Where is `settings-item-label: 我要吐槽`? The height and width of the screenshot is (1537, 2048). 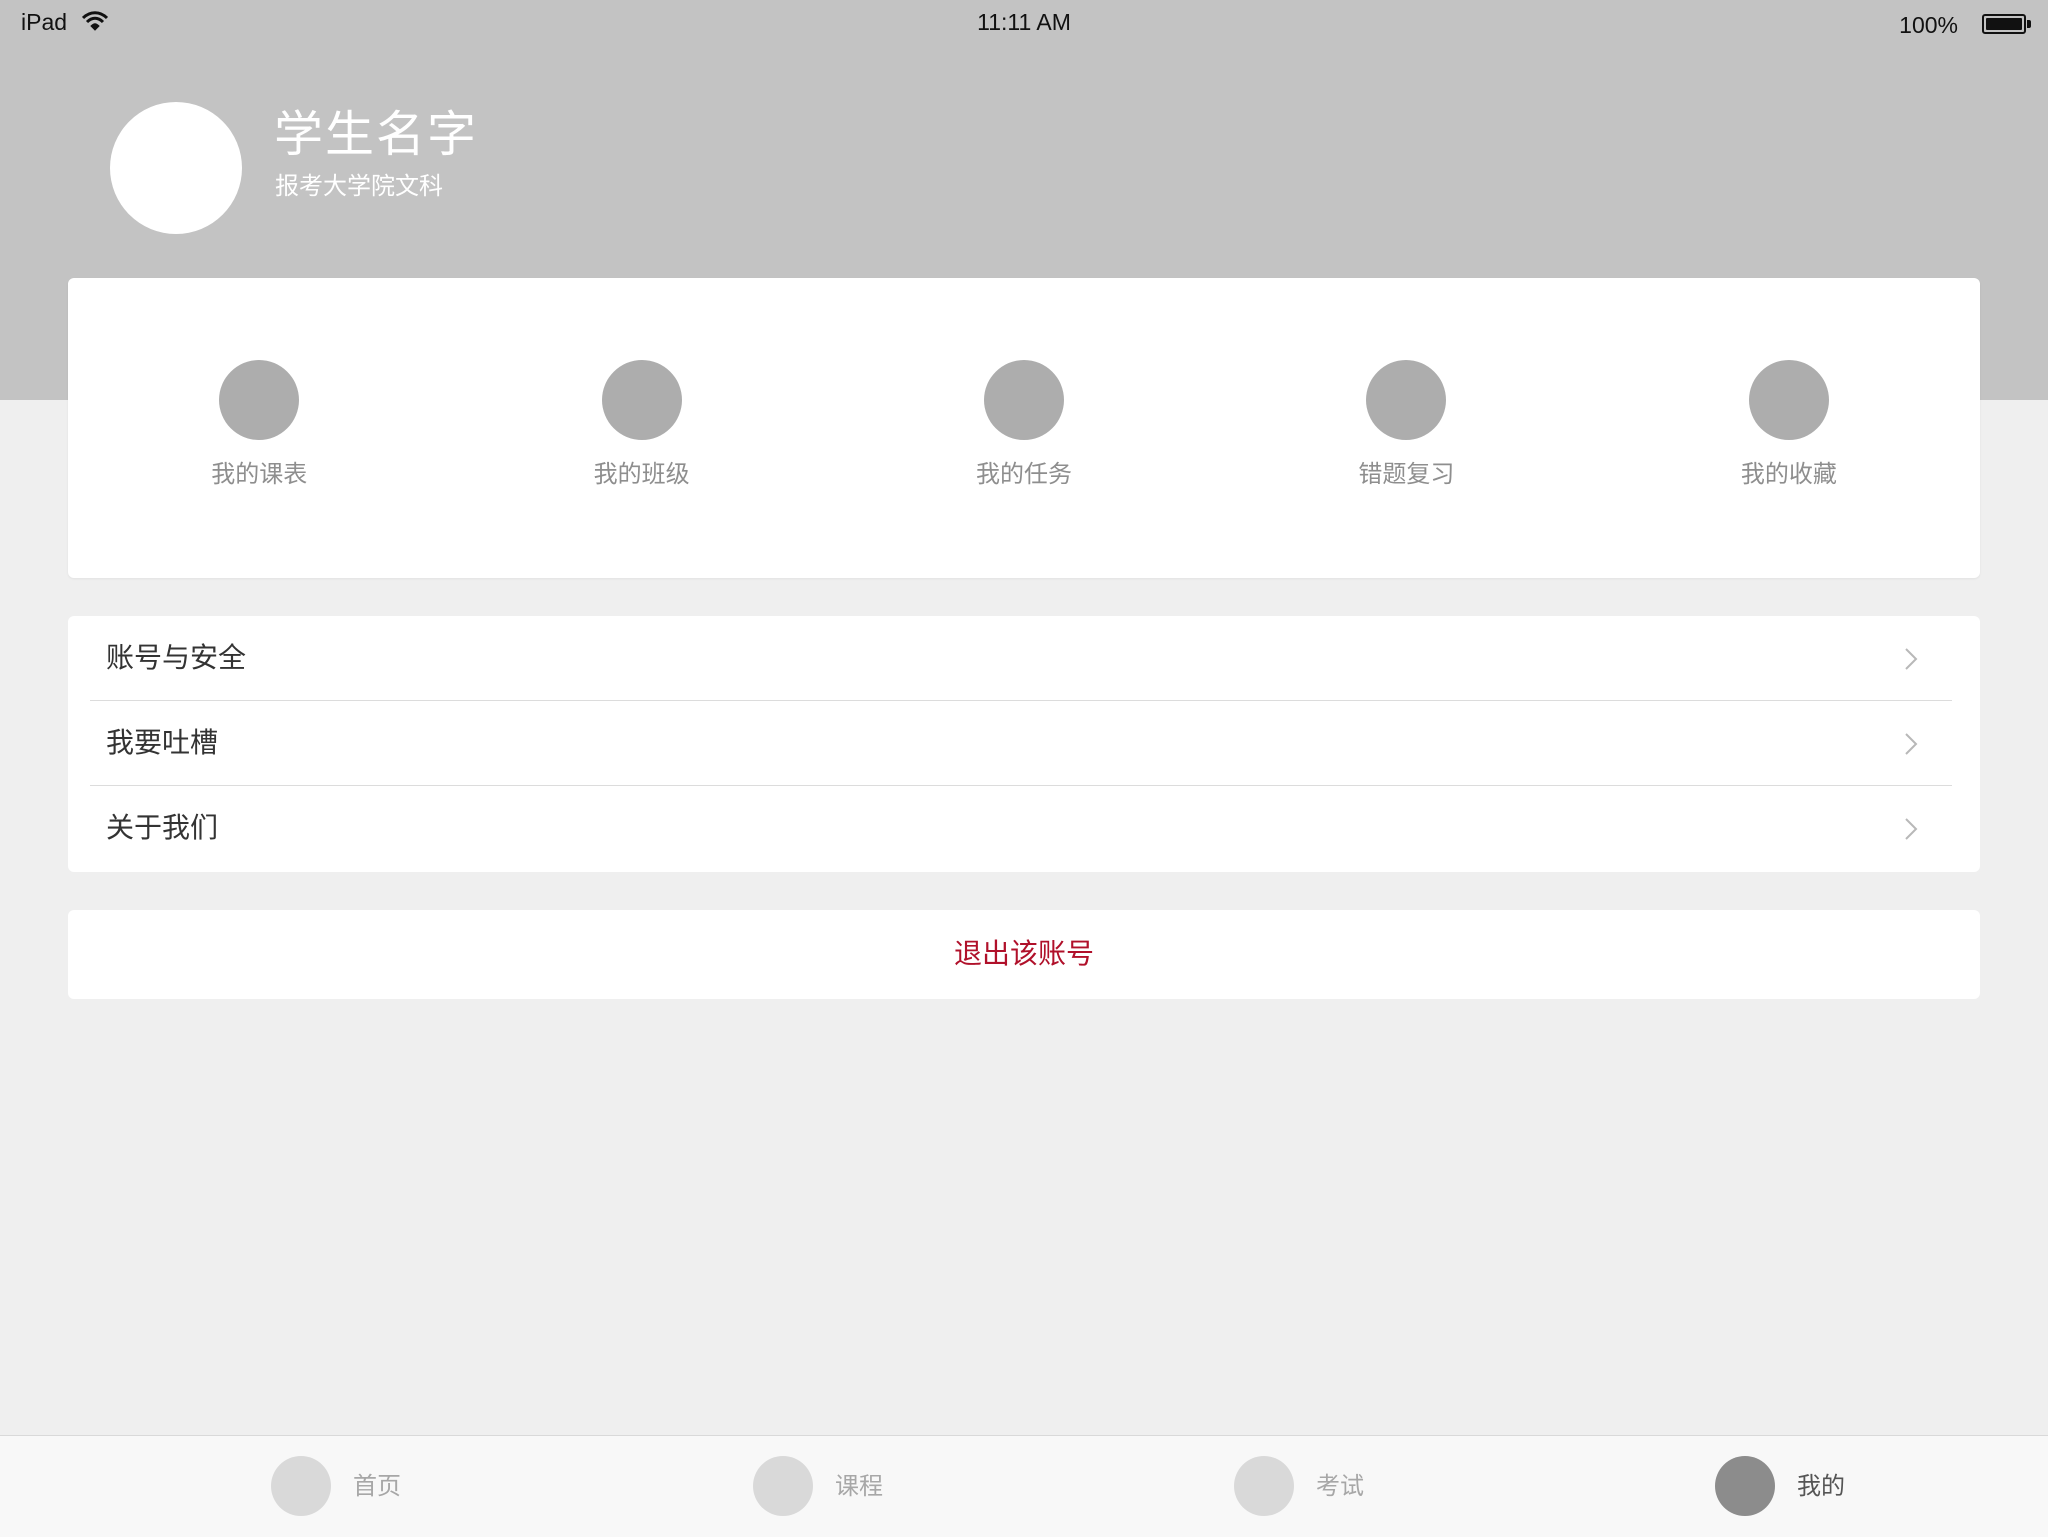 settings-item-label: 我要吐槽 is located at coordinates (162, 742).